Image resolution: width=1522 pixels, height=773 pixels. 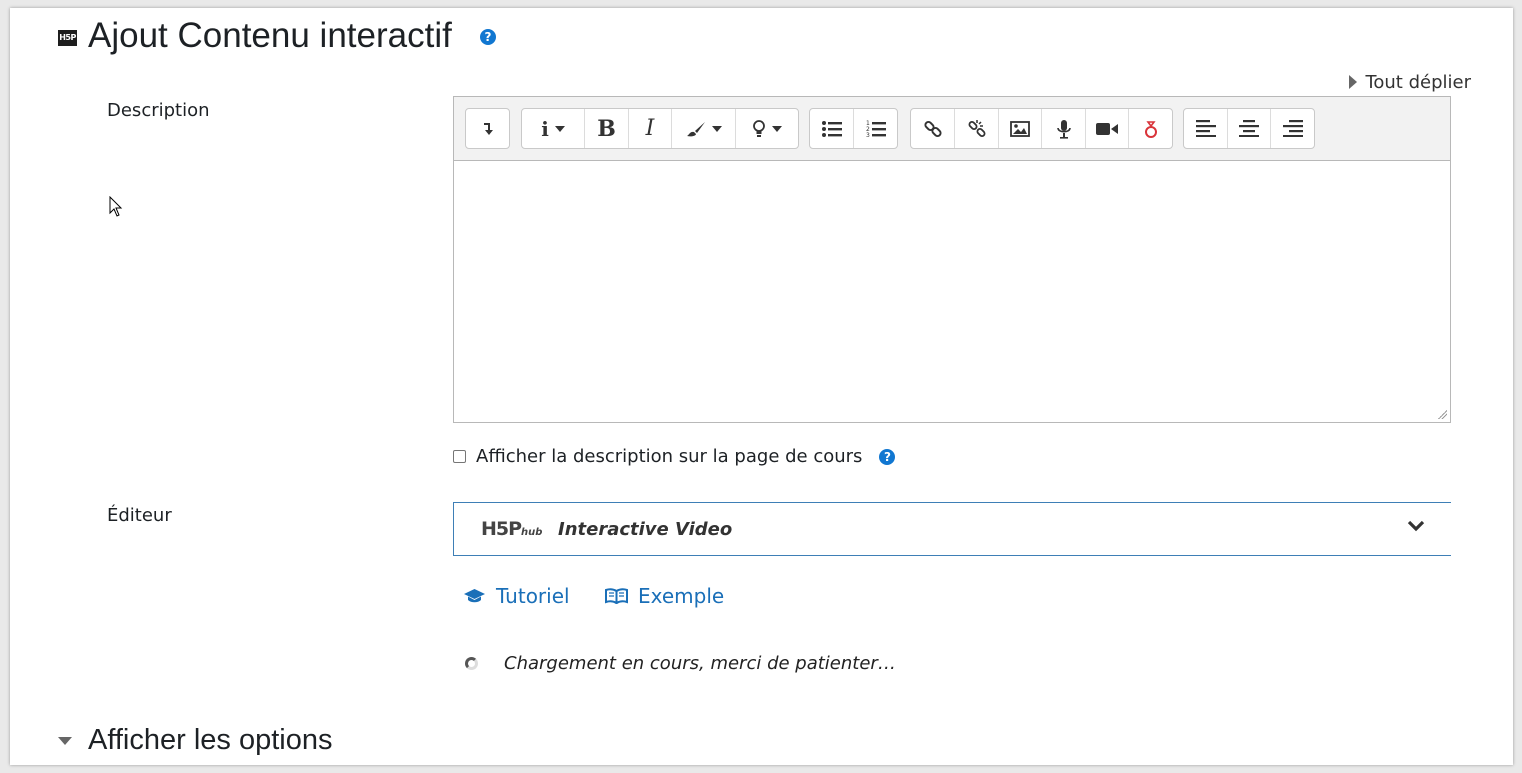 I want to click on toolbar-group-toggle, so click(x=487, y=128).